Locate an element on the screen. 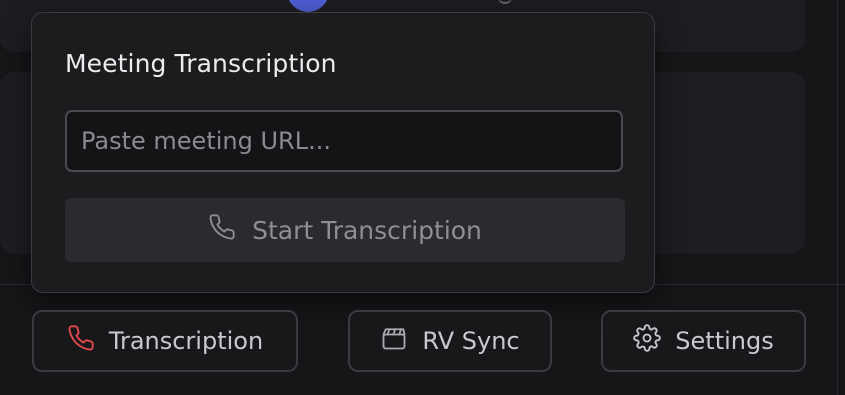 The height and width of the screenshot is (395, 845). settings-button: Settings is located at coordinates (703, 341).